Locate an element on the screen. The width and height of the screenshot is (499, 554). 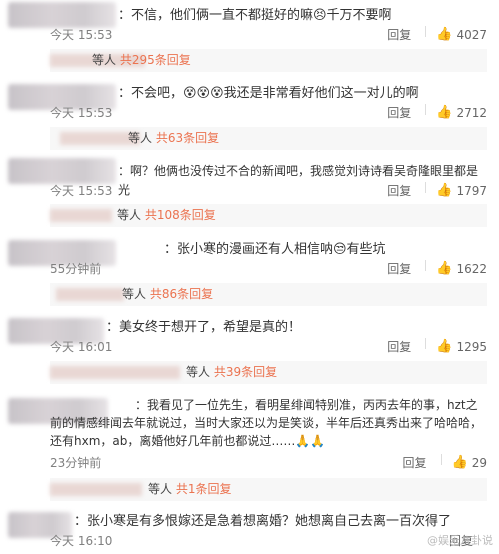
reply-thread-label: 等人 共39条回复 is located at coordinates (232, 372).